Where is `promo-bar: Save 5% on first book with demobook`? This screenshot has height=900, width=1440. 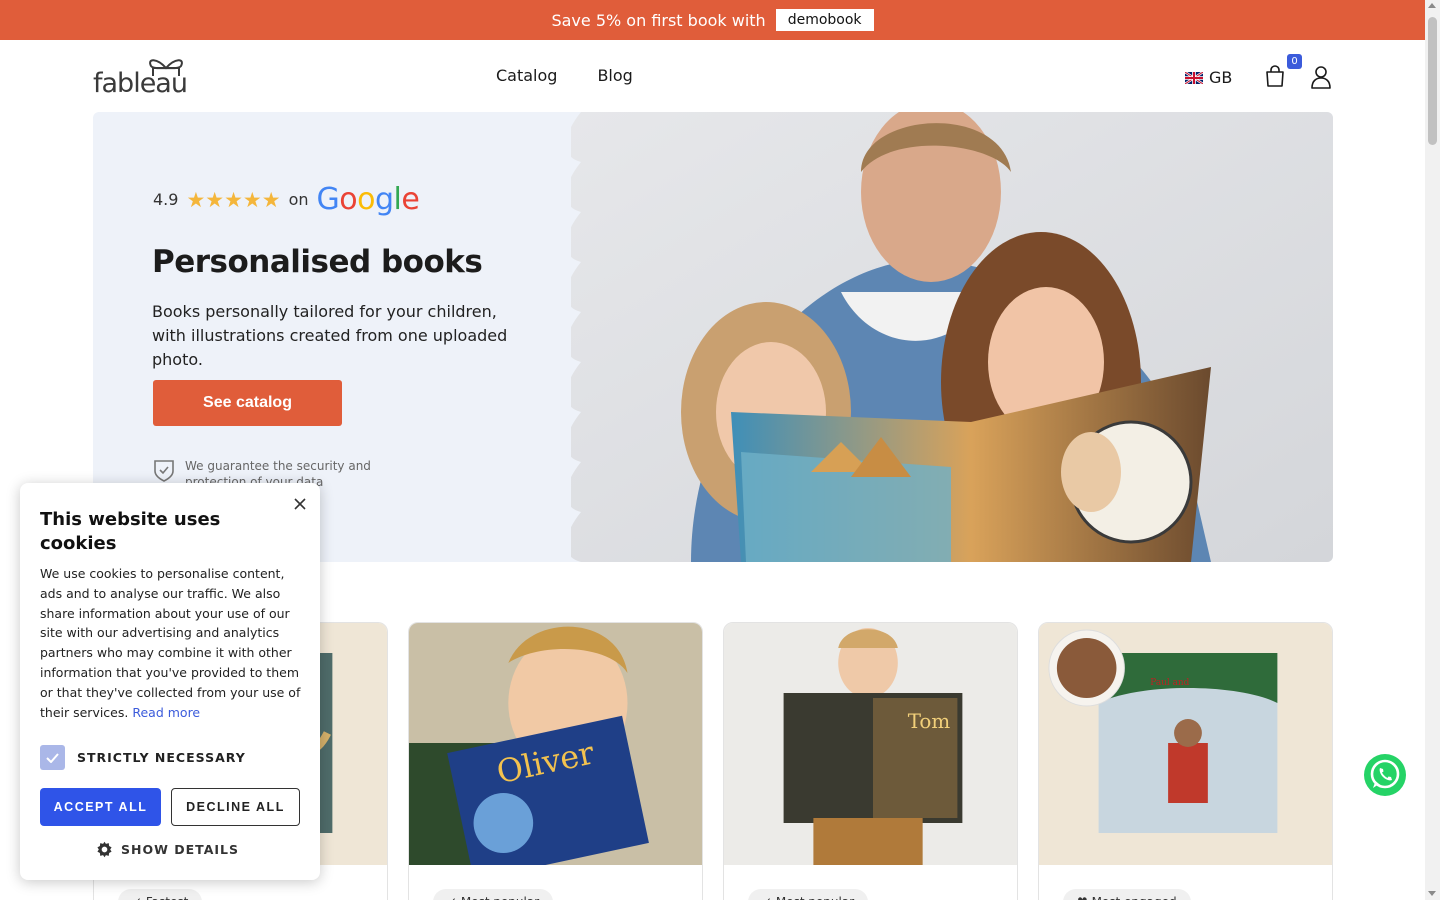
promo-bar: Save 5% on first book with demobook is located at coordinates (712, 20).